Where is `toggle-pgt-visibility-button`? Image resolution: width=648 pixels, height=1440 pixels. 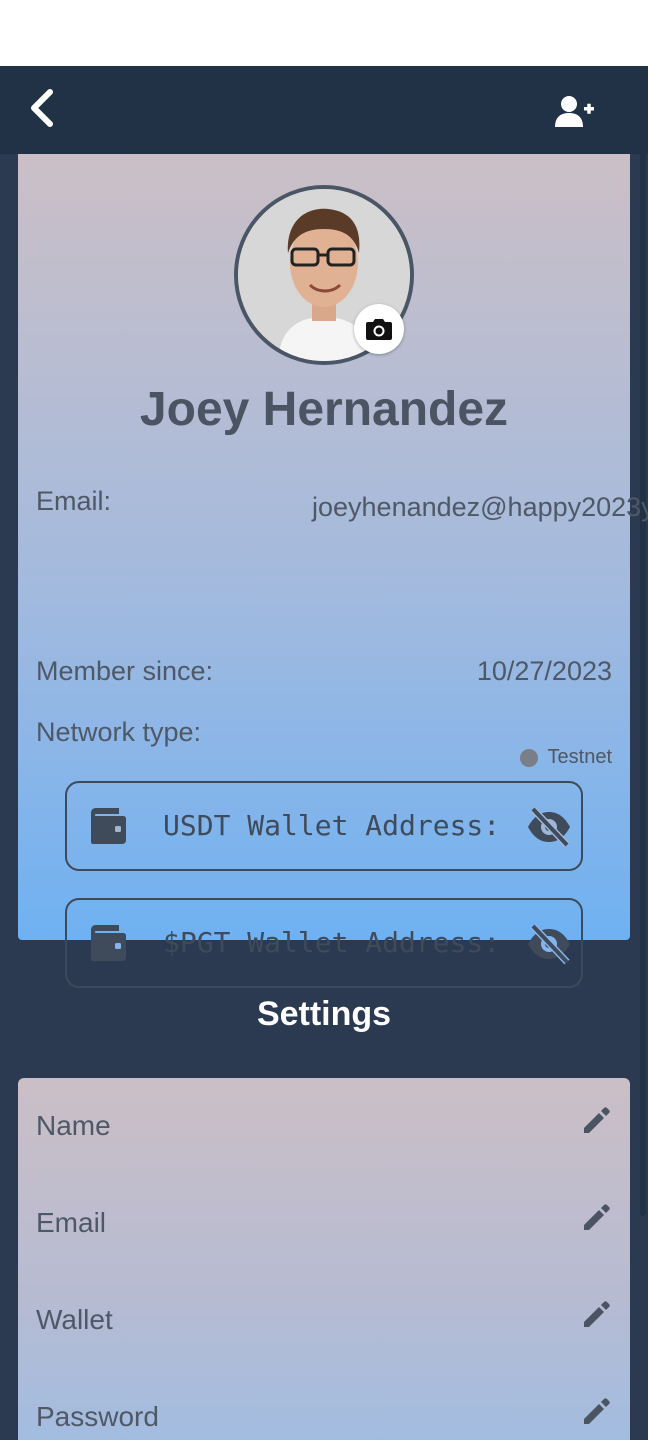
toggle-pgt-visibility-button is located at coordinates (549, 944).